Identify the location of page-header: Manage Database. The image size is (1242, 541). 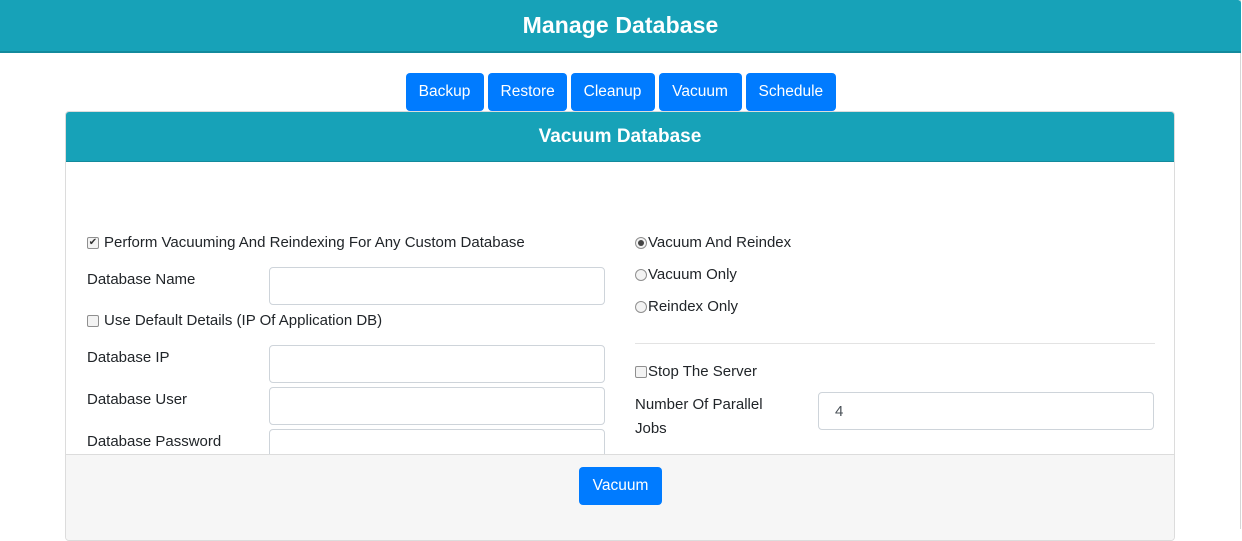
(620, 26).